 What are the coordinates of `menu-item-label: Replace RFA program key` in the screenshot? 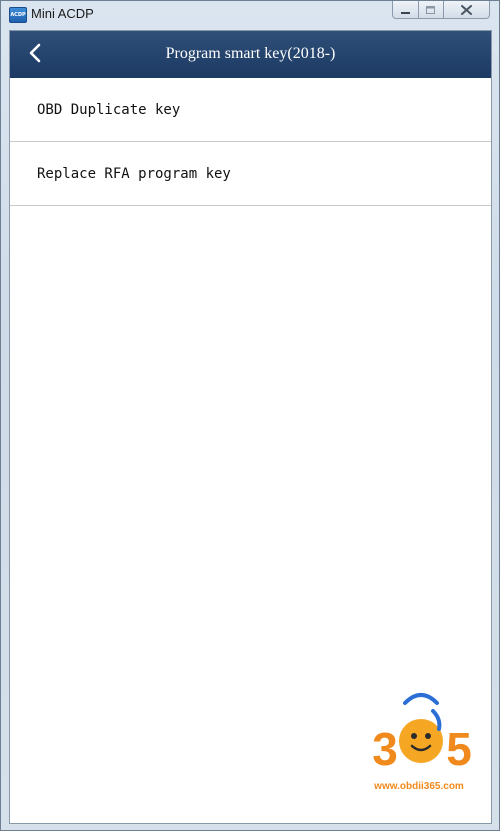 It's located at (134, 173).